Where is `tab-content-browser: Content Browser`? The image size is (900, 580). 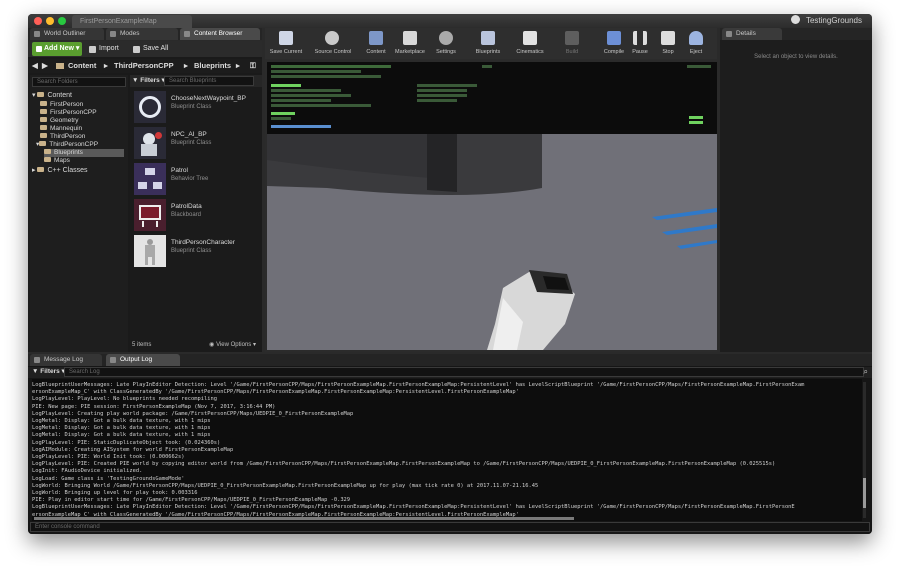
tab-content-browser: Content Browser is located at coordinates (220, 34).